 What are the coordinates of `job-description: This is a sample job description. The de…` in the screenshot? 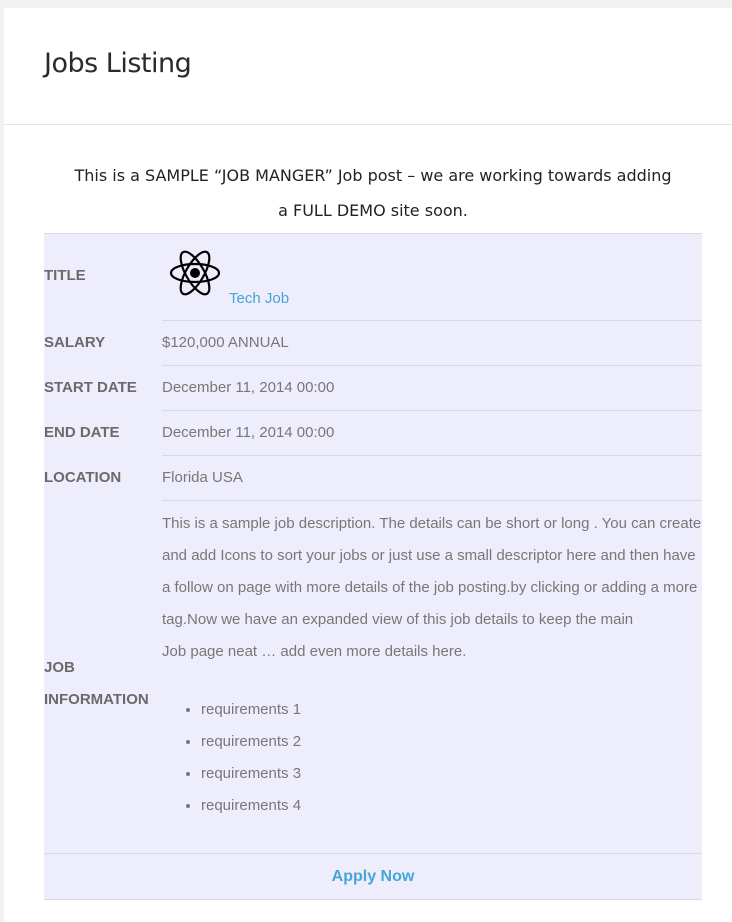 It's located at (434, 588).